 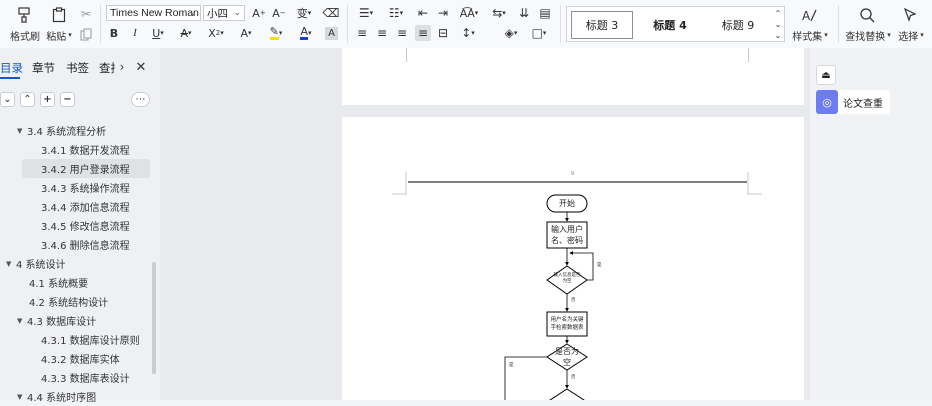 What do you see at coordinates (362, 33) in the screenshot?
I see `align-left-icon: ≡` at bounding box center [362, 33].